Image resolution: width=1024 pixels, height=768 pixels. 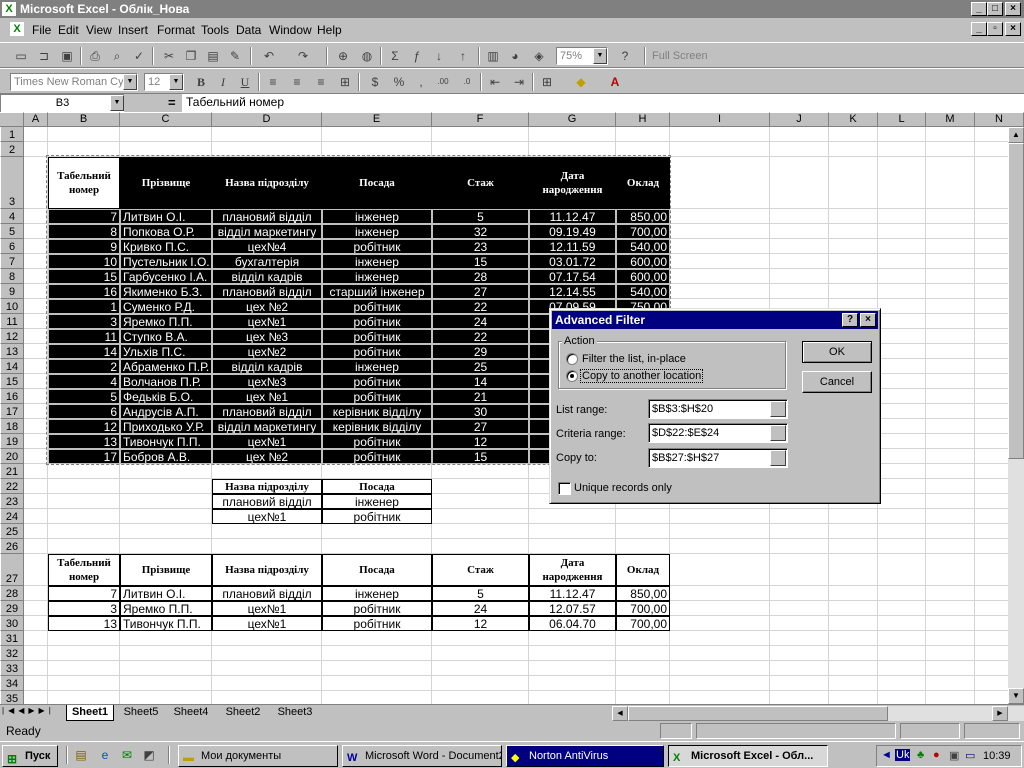 What do you see at coordinates (267, 501) in the screenshot?
I see `criteria-cell: плановий відділ` at bounding box center [267, 501].